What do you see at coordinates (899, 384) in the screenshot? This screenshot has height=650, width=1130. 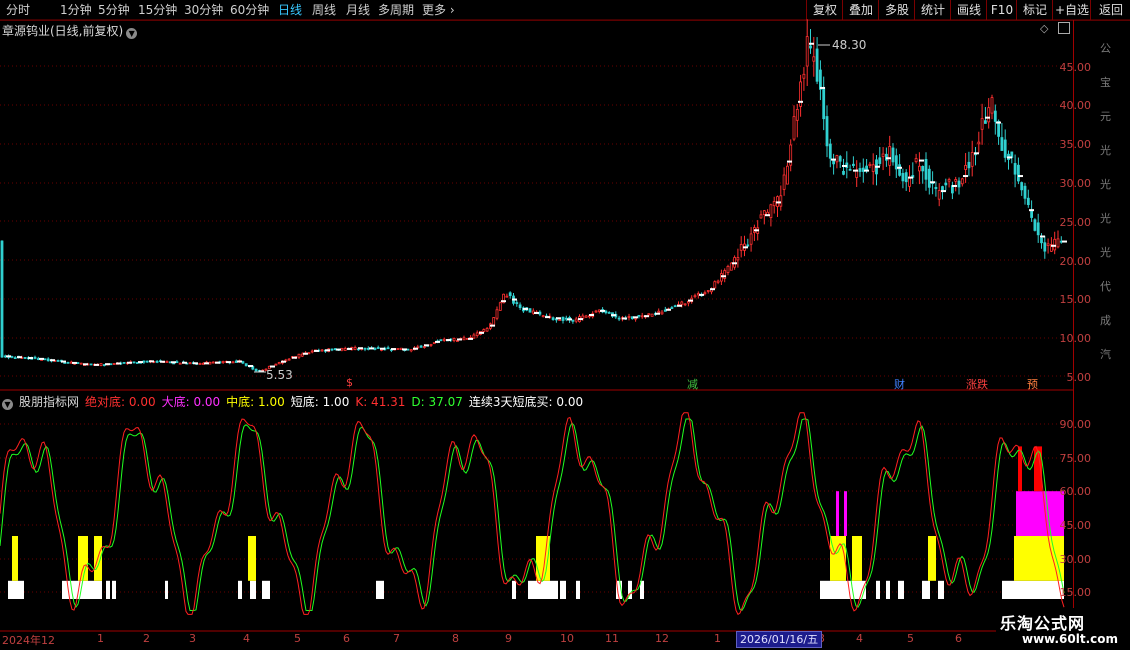 I see `event-marker: 财` at bounding box center [899, 384].